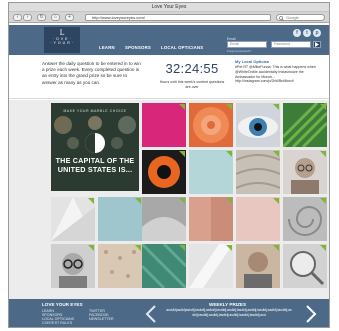 The width and height of the screenshot is (339, 331). I want to click on leaf-texture-image, so click(305, 125).